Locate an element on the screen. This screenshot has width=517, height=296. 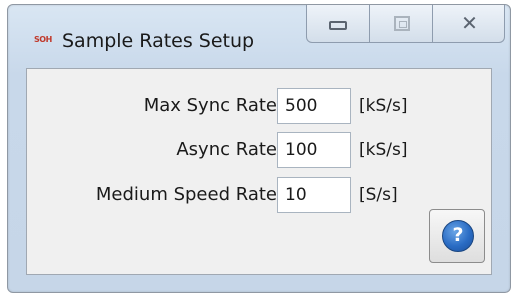
form-row-max-sync-rate: Max Sync Rate [kS/s] is located at coordinates (260, 106).